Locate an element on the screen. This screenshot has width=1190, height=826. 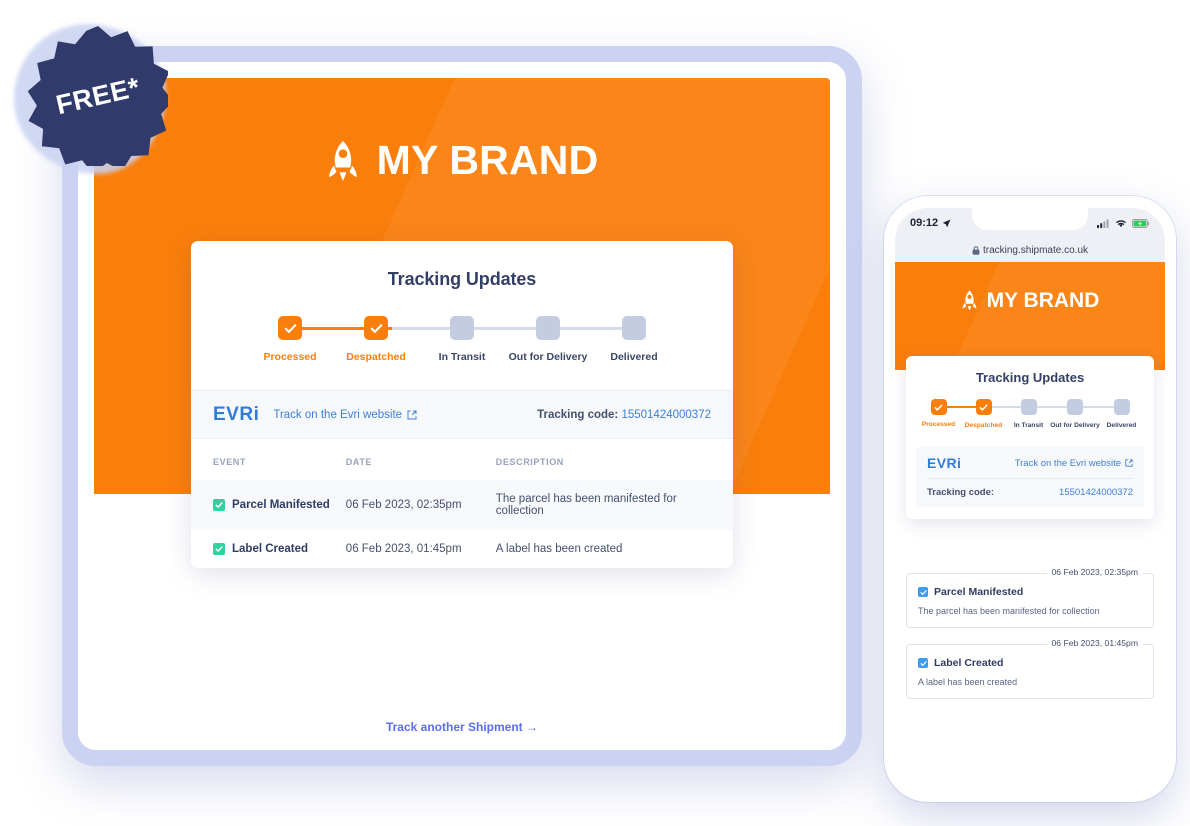
step-in-transit: In Transit is located at coordinates (462, 339).